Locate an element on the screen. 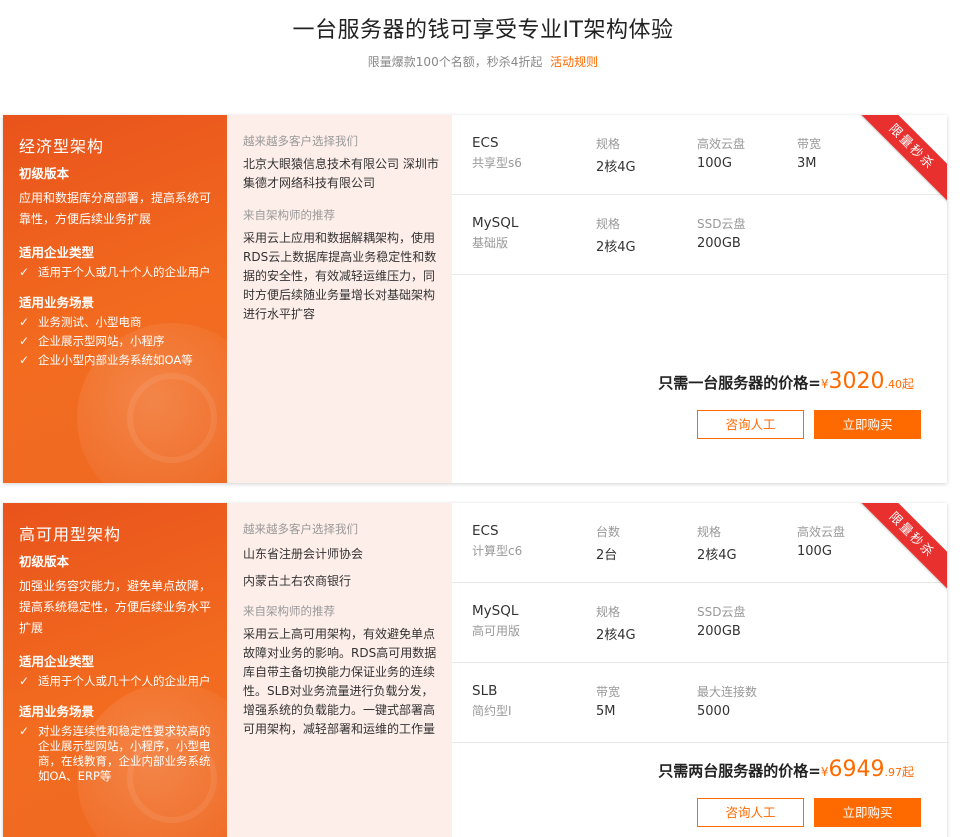 The width and height of the screenshot is (966, 837). price-line: 只需两台服务器的价格=¥6949.97起 is located at coordinates (786, 769).